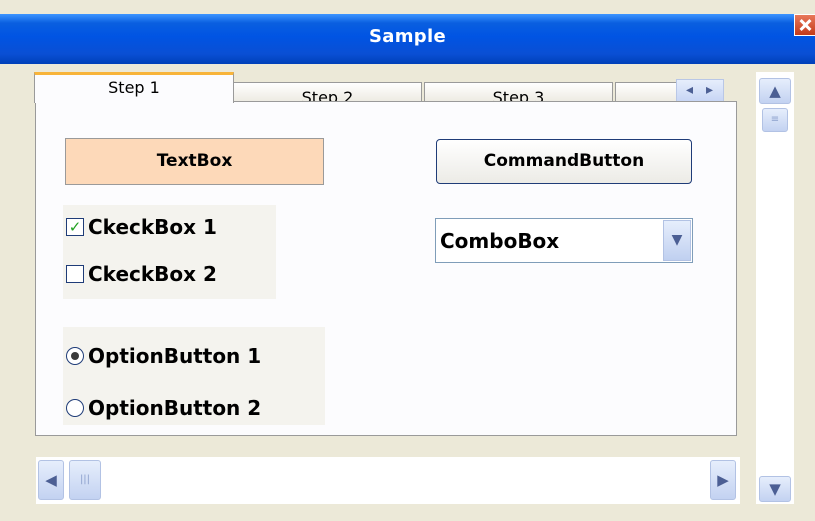 The width and height of the screenshot is (815, 521). Describe the element at coordinates (175, 356) in the screenshot. I see `option-button-1-label: OptionButton 1` at that location.